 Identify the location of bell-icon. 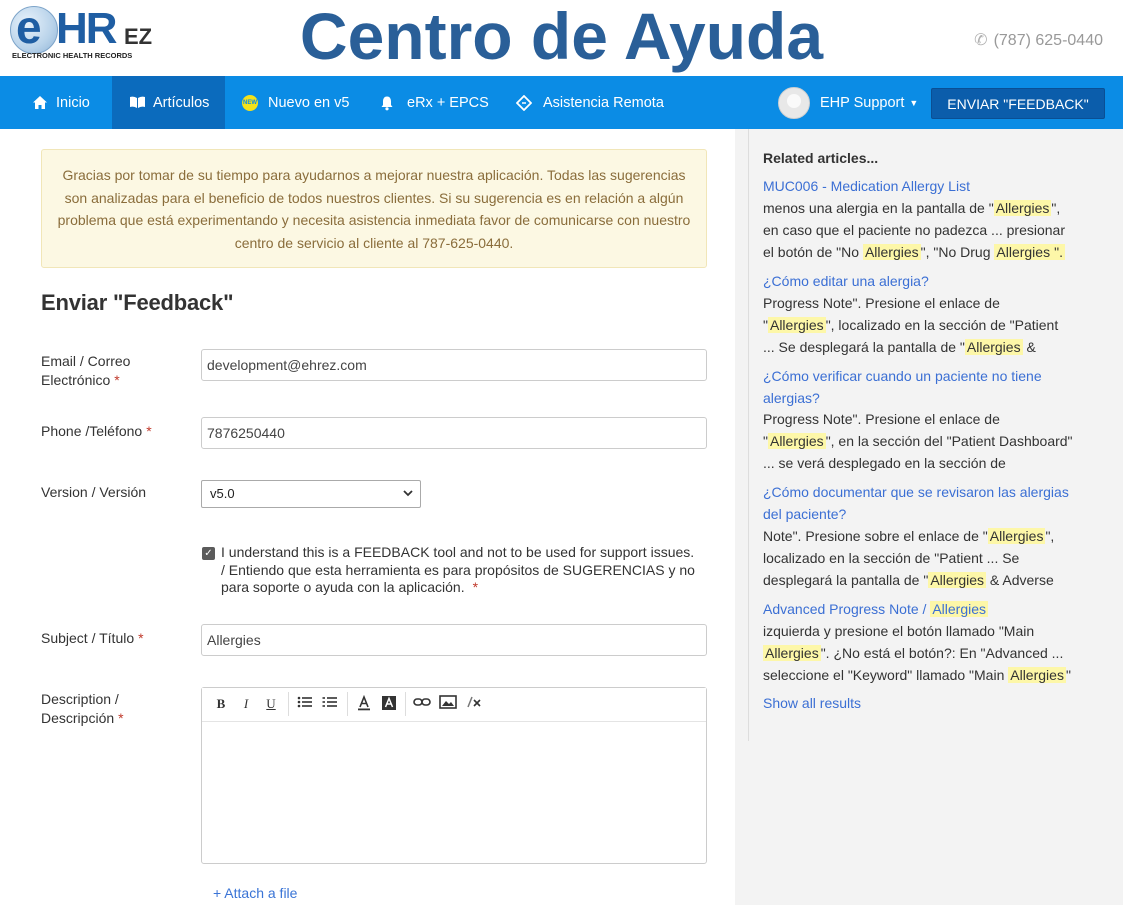
(387, 103).